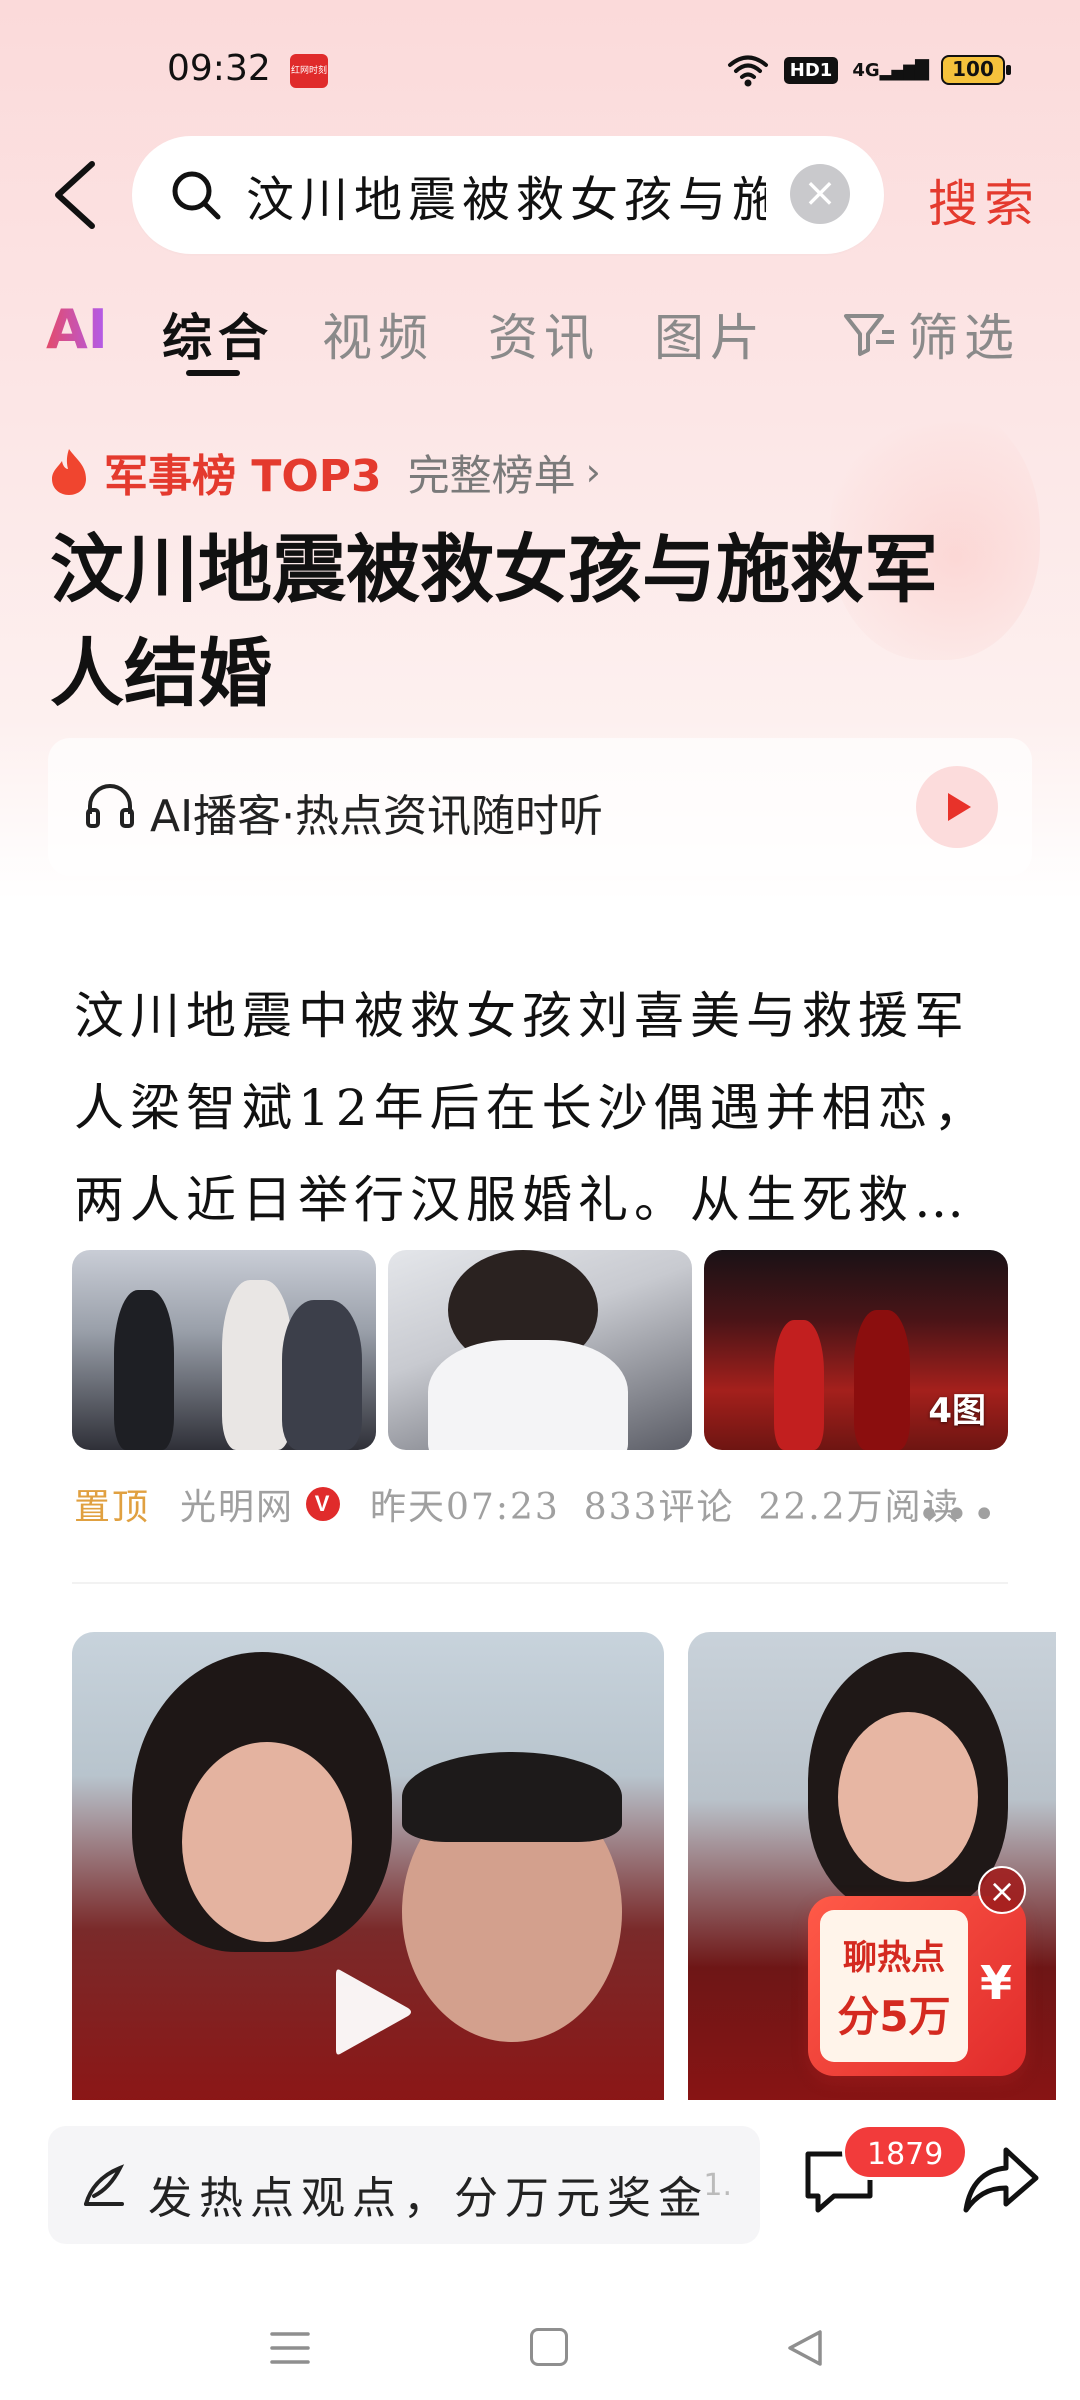 The image size is (1080, 2400). Describe the element at coordinates (290, 2348) in the screenshot. I see `menu-icon` at that location.